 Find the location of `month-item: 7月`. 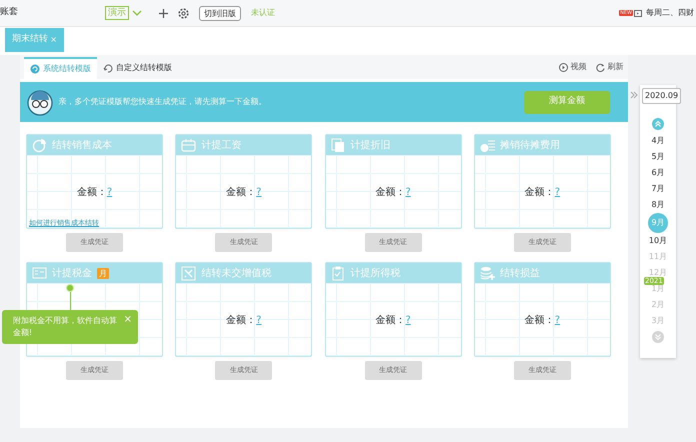

month-item: 7月 is located at coordinates (658, 189).